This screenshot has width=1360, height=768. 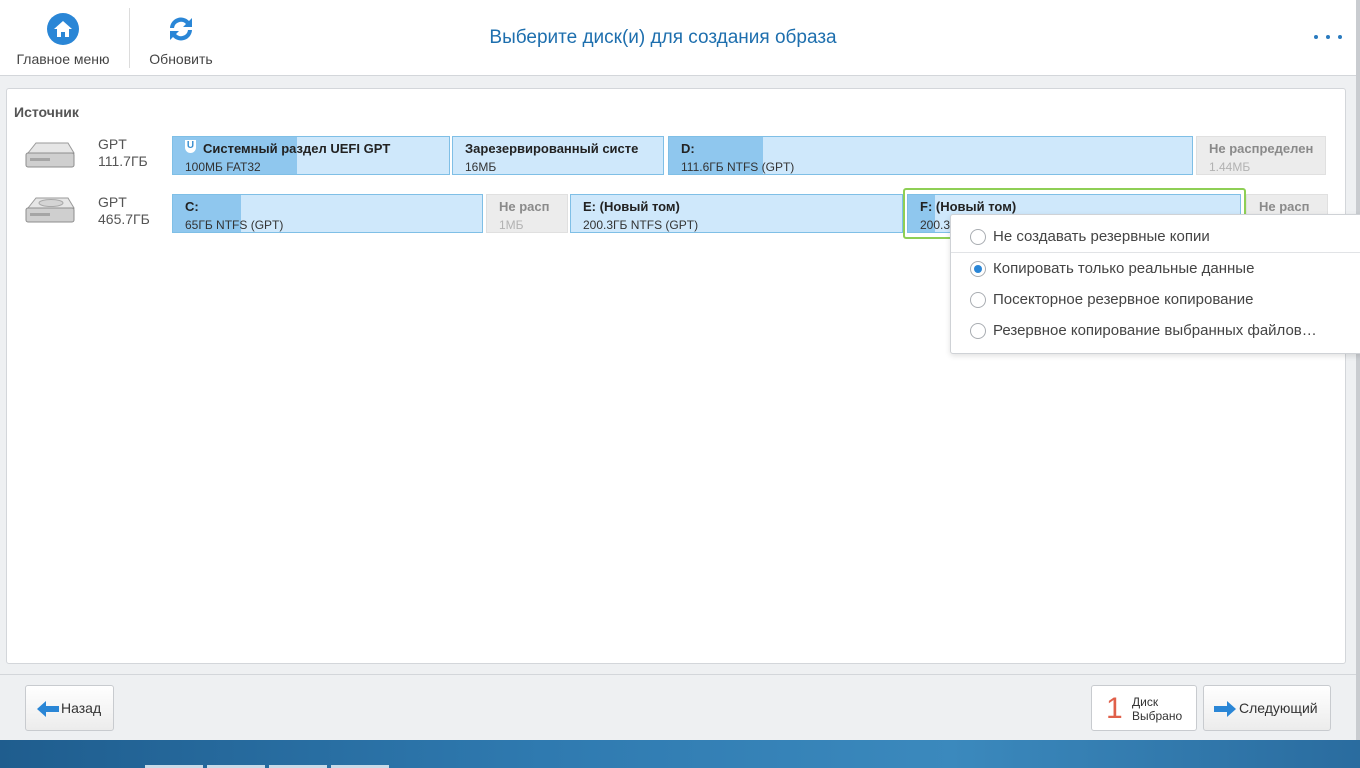 I want to click on more-dots-icon, so click(x=1328, y=37).